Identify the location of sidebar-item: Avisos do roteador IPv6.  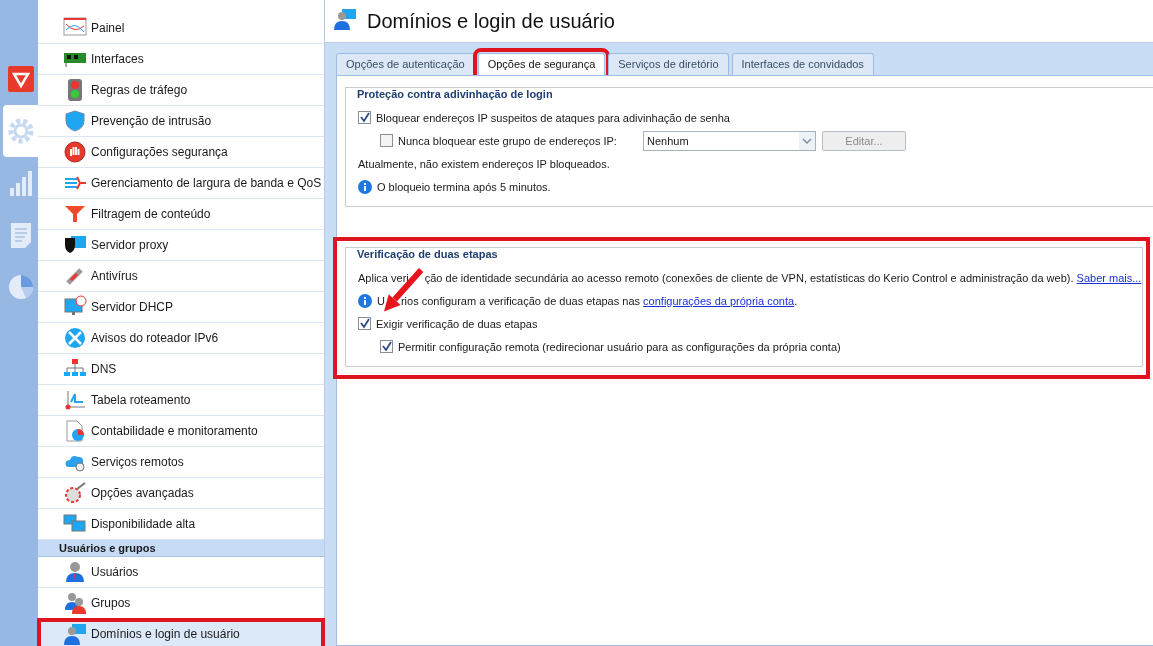
(181, 338).